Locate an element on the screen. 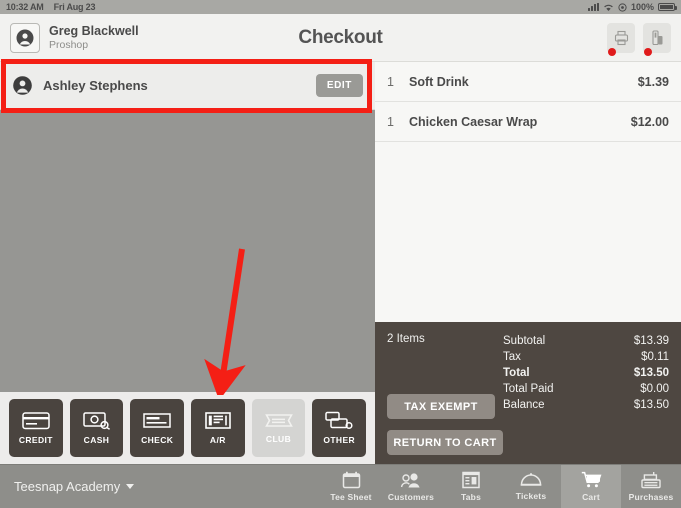  totals-row-tax: Tax $0.11 is located at coordinates (586, 357).